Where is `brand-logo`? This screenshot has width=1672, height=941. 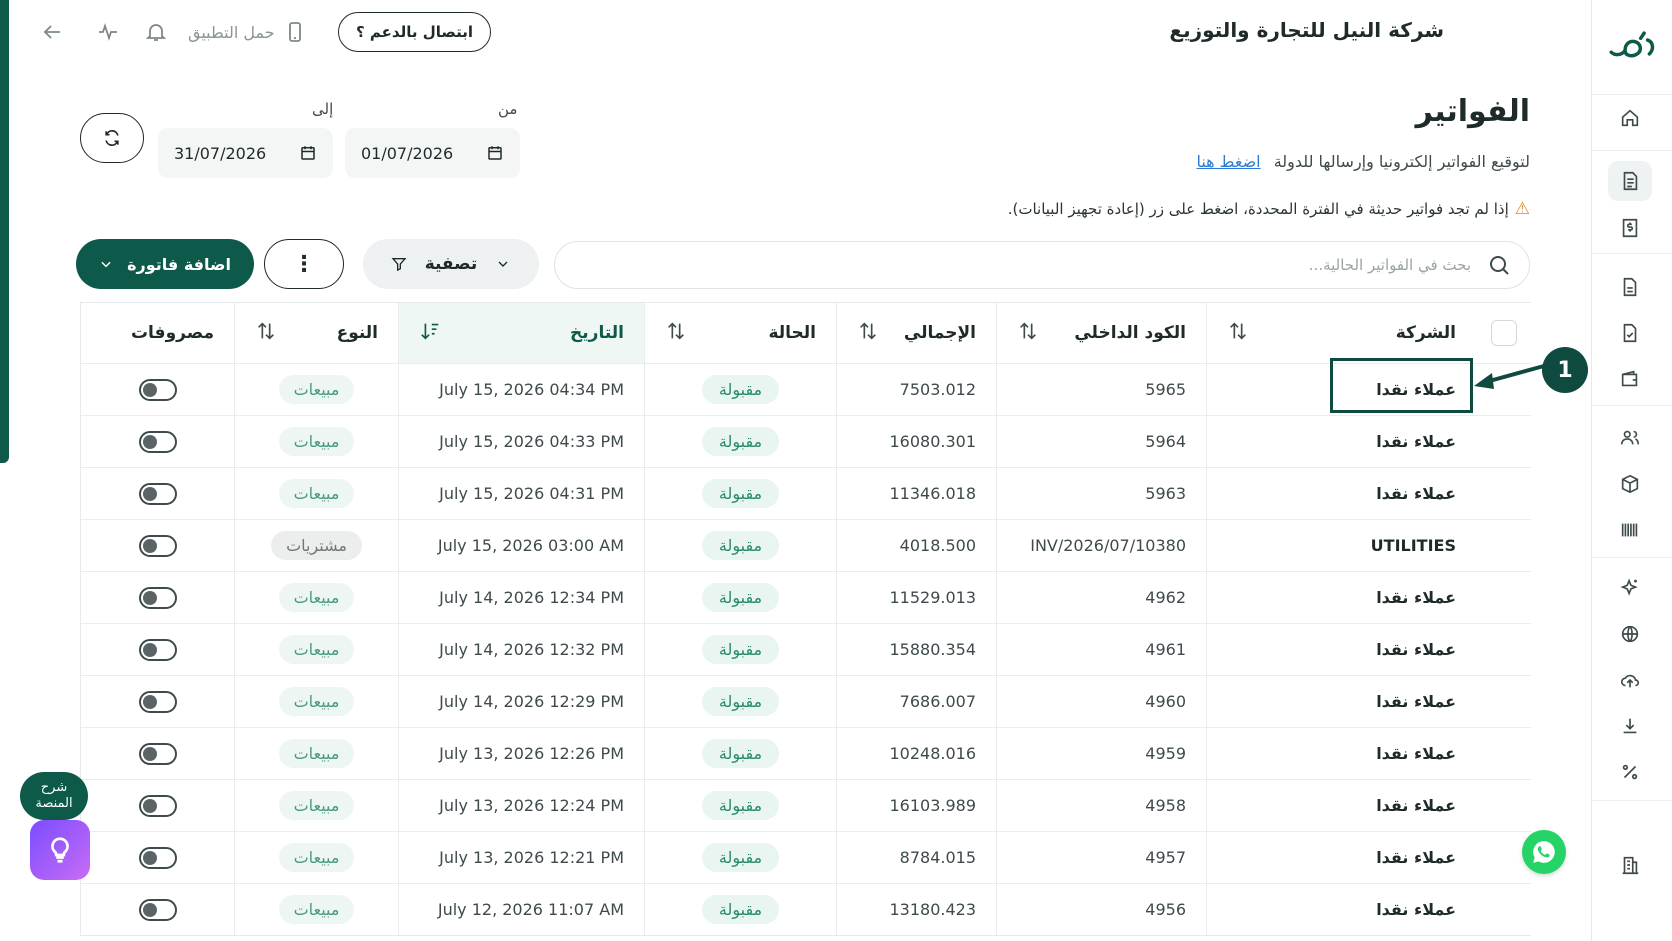
brand-logo is located at coordinates (1632, 47).